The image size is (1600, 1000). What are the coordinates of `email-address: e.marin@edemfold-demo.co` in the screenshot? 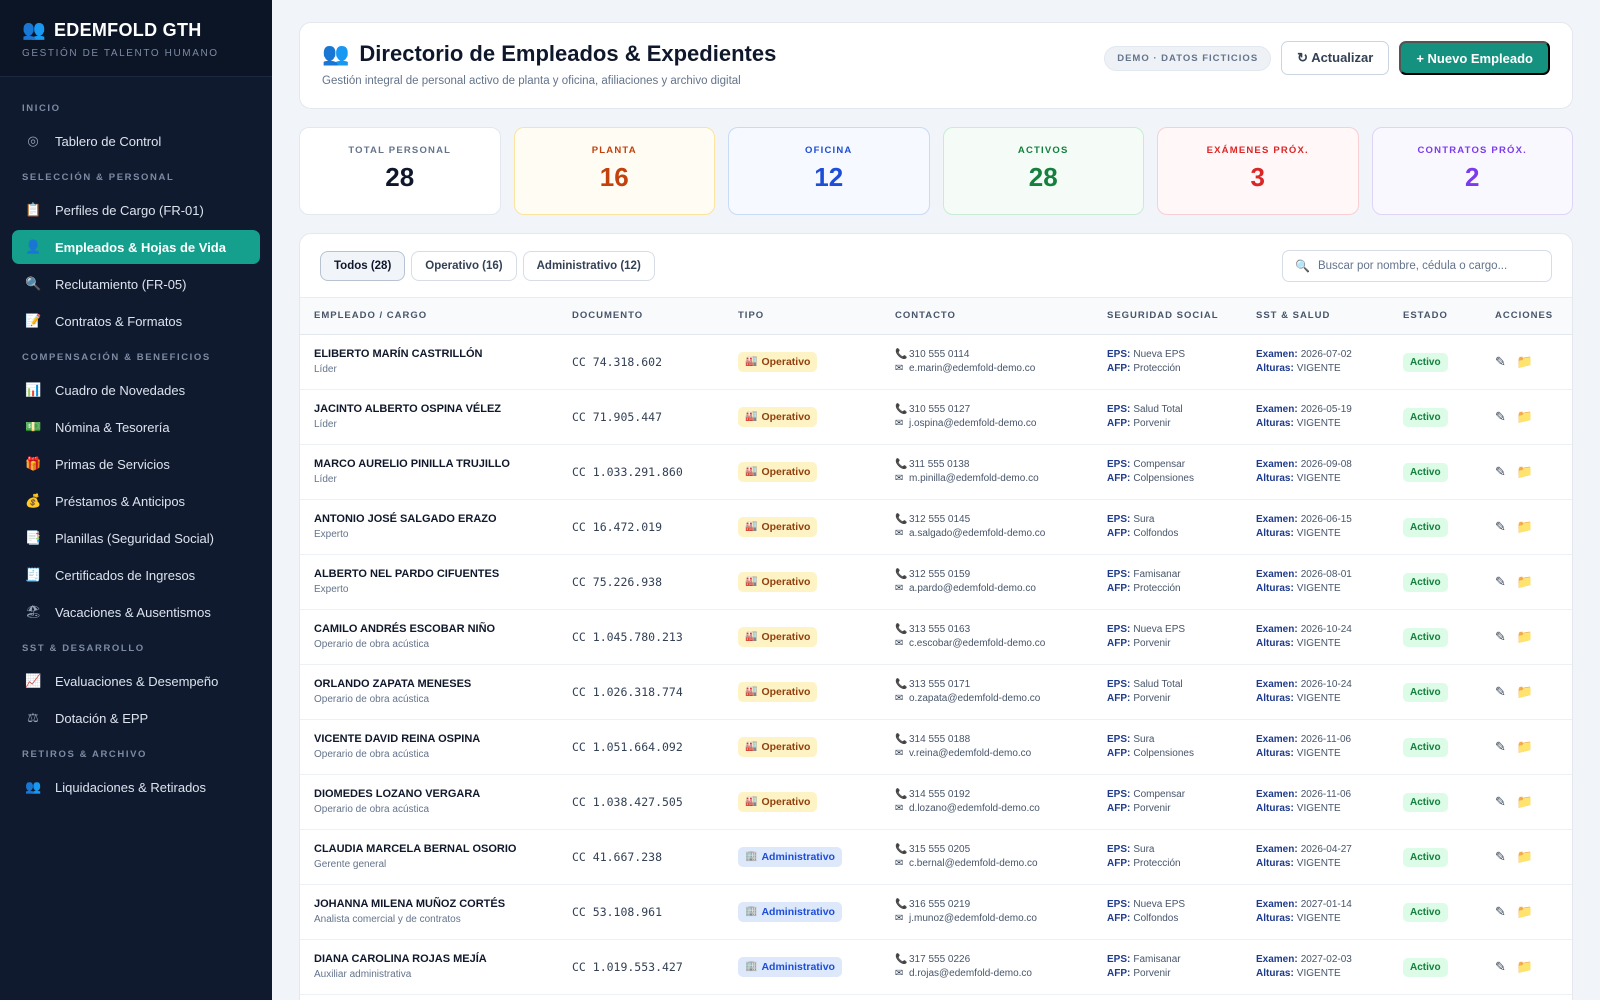 It's located at (972, 368).